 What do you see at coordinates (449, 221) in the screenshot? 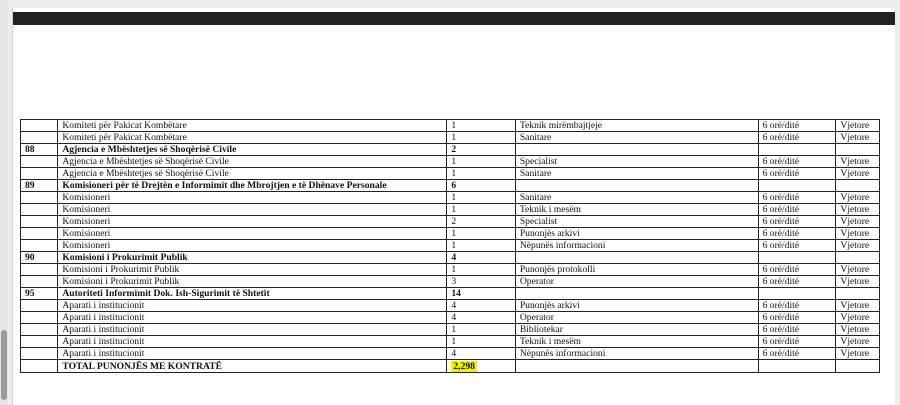
I see `table-row: Komisioneri 2 Specialist 6 orë/ditë Vjetore` at bounding box center [449, 221].